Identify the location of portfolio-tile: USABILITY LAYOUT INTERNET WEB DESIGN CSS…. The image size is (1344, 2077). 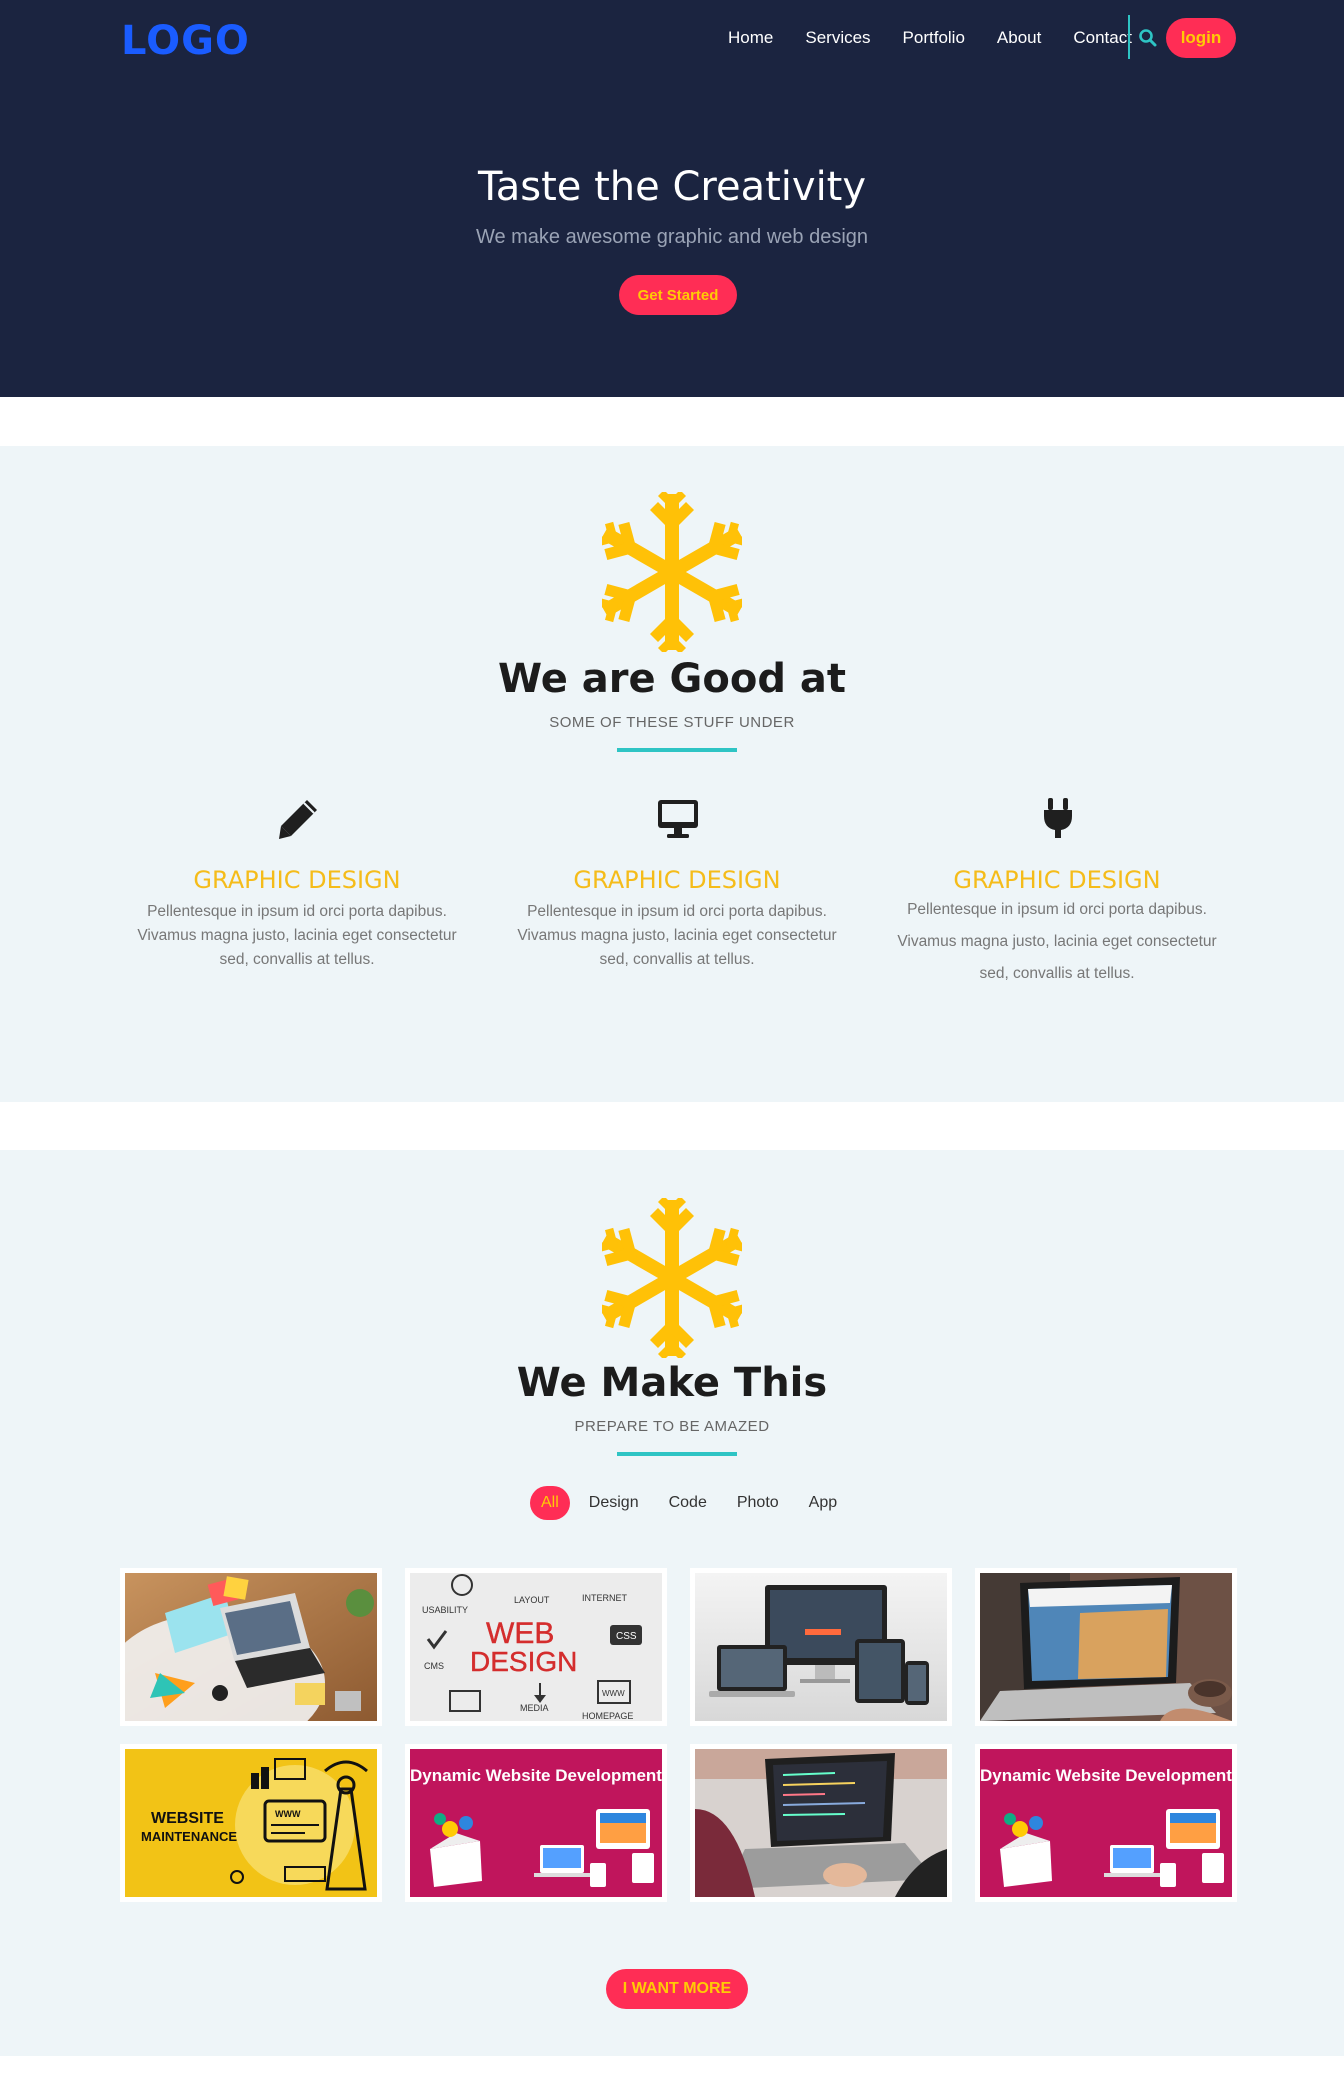
(536, 1647).